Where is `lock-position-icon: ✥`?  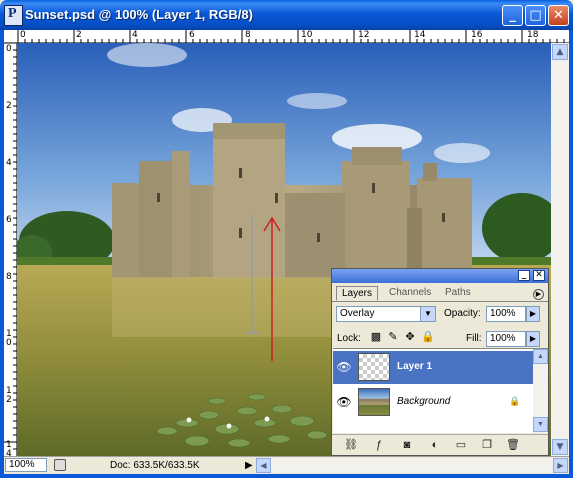 lock-position-icon: ✥ is located at coordinates (410, 337).